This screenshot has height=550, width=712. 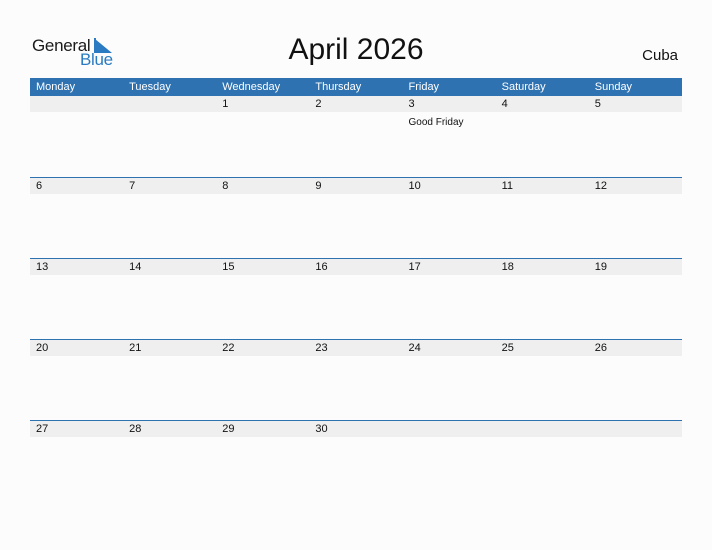 I want to click on date-strip: 20 21 22 23 24 25 26, so click(x=356, y=348).